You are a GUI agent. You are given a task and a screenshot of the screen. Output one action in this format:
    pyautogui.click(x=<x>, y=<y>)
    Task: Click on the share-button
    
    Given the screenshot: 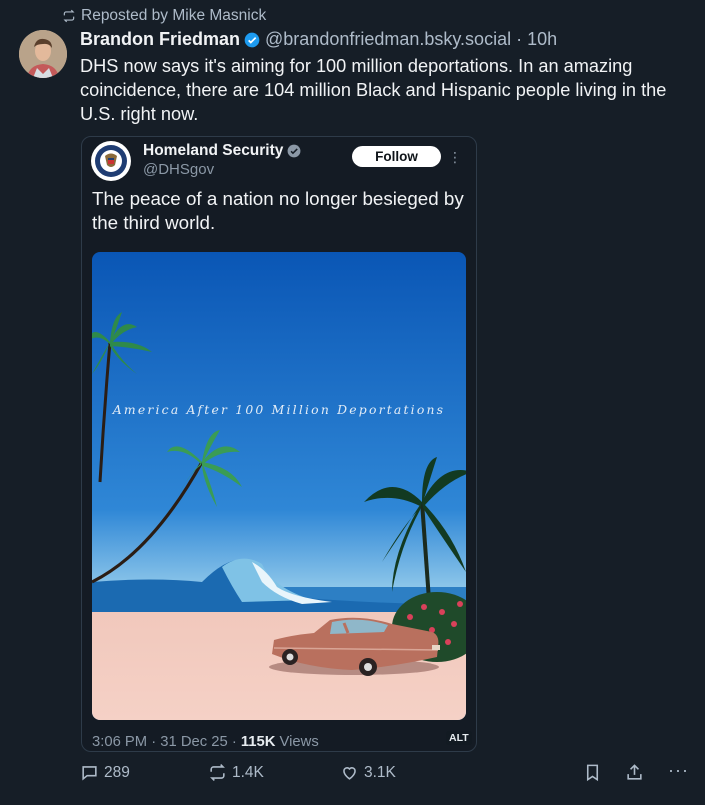 What is the action you would take?
    pyautogui.click(x=634, y=772)
    